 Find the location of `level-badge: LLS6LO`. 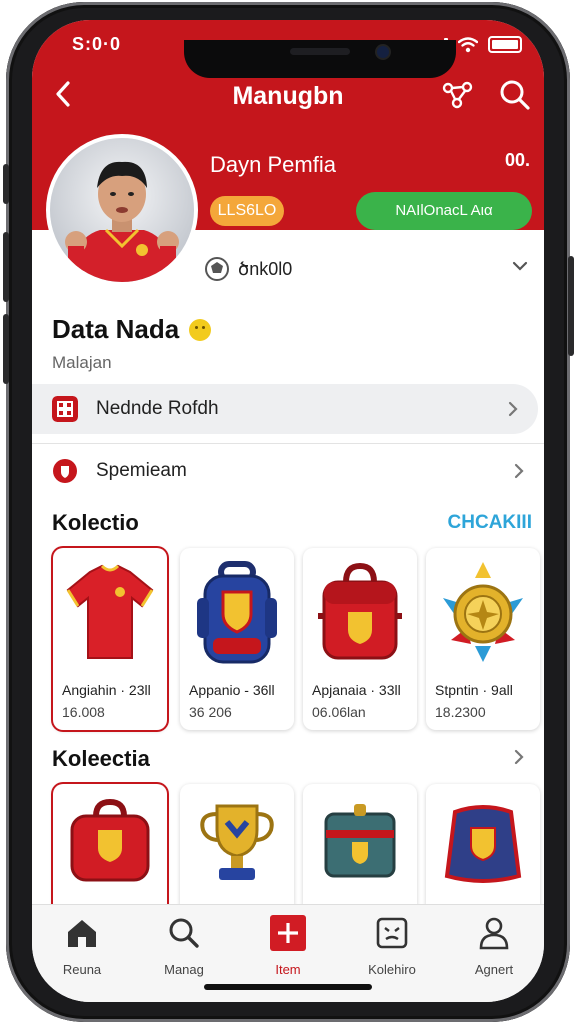

level-badge: LLS6LO is located at coordinates (247, 211).